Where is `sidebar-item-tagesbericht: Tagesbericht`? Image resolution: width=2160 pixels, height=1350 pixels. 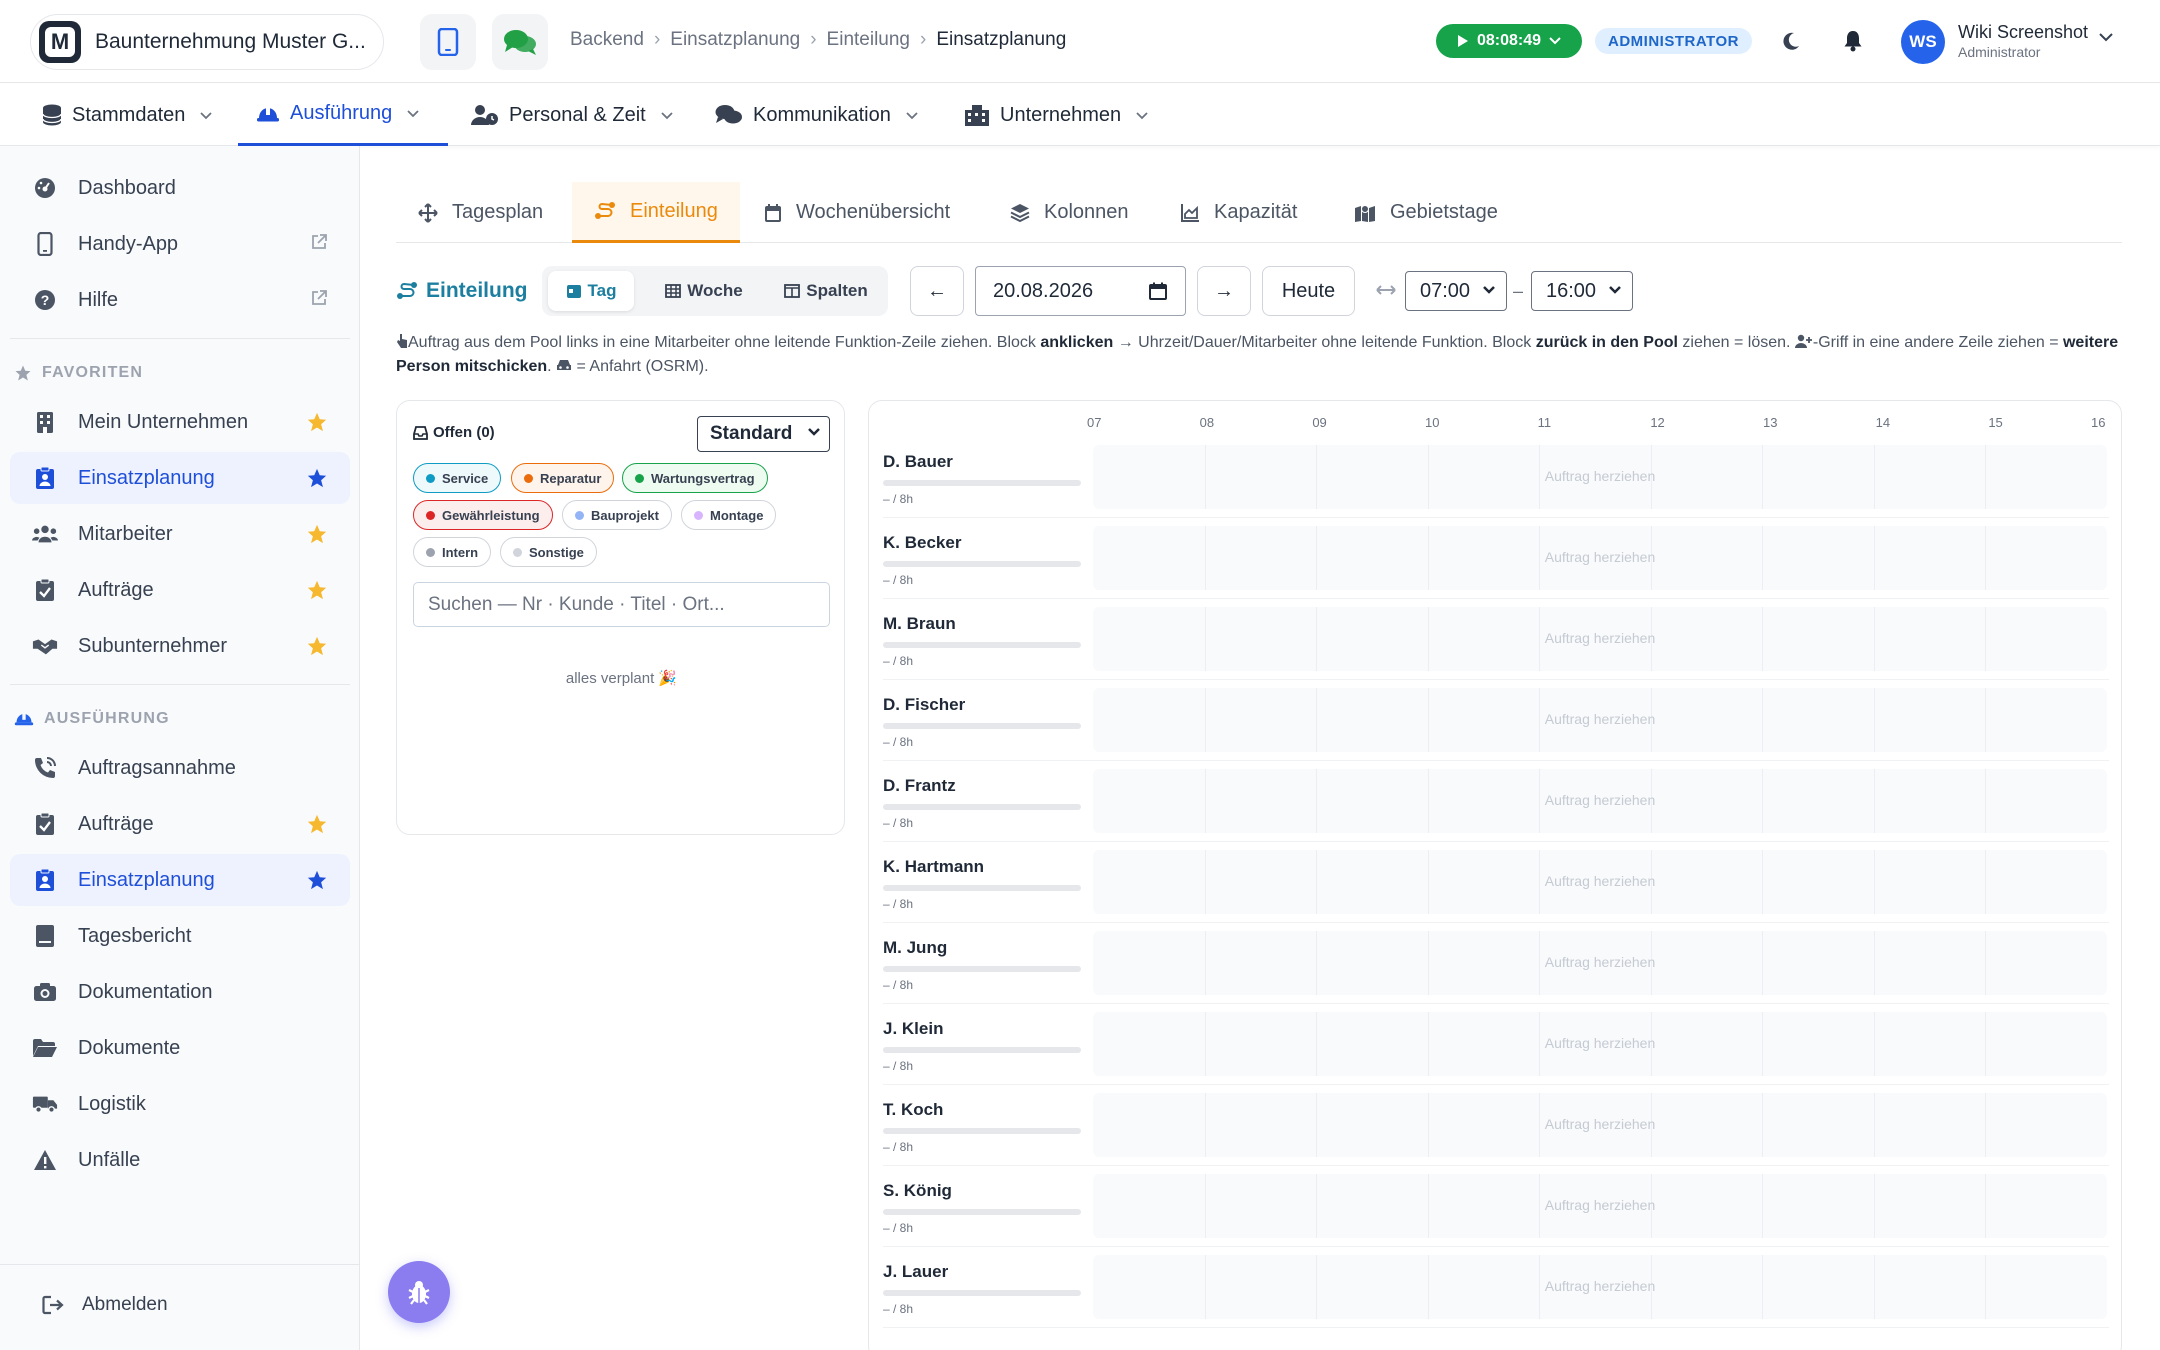 sidebar-item-tagesbericht: Tagesbericht is located at coordinates (180, 936).